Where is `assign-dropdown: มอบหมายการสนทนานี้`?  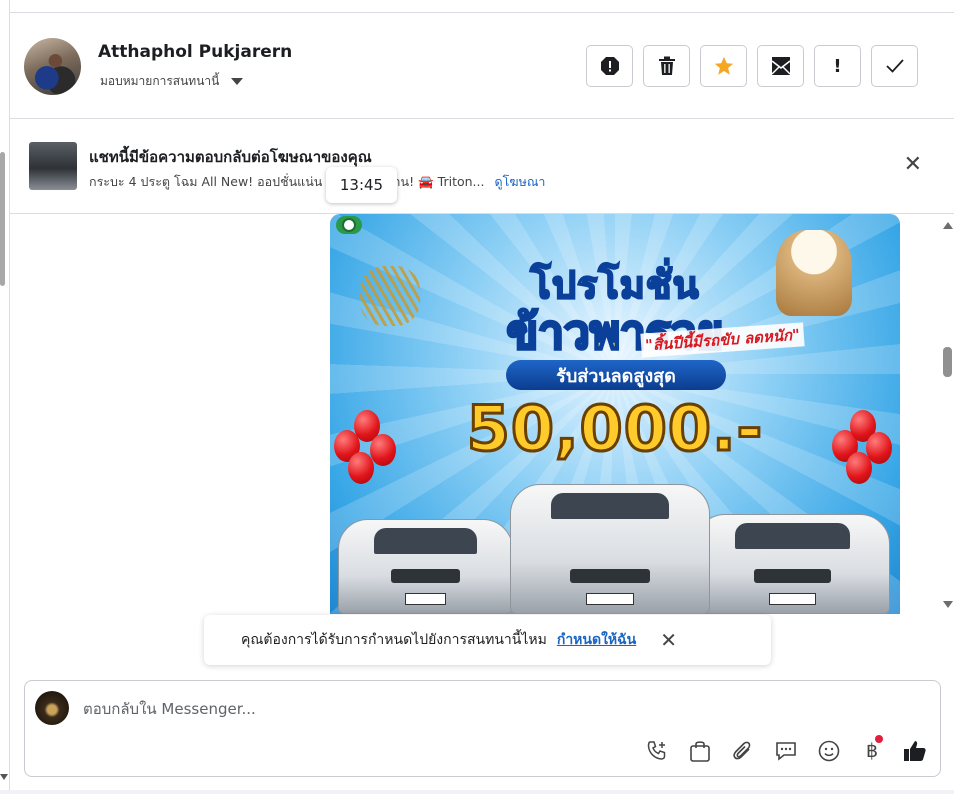 assign-dropdown: มอบหมายการสนทนานี้ is located at coordinates (172, 81).